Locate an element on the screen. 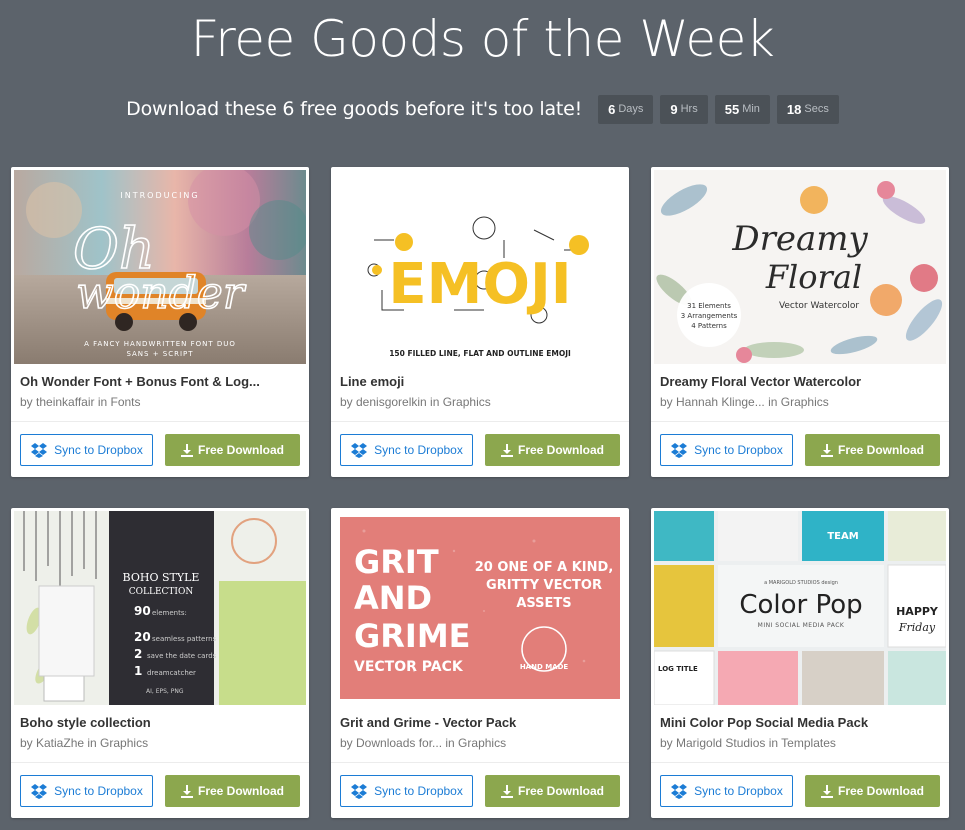 The height and width of the screenshot is (830, 965). thumb-text: MINI SOCIAL MEDIA PACK is located at coordinates (801, 625).